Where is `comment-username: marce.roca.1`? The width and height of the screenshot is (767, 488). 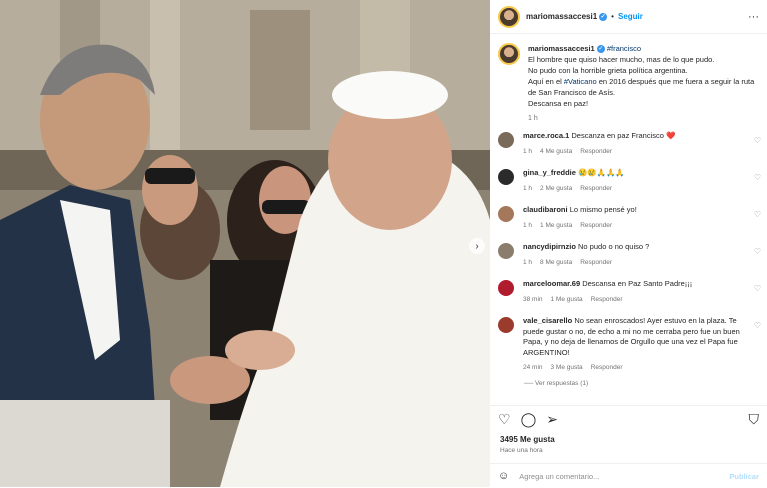 comment-username: marce.roca.1 is located at coordinates (546, 135).